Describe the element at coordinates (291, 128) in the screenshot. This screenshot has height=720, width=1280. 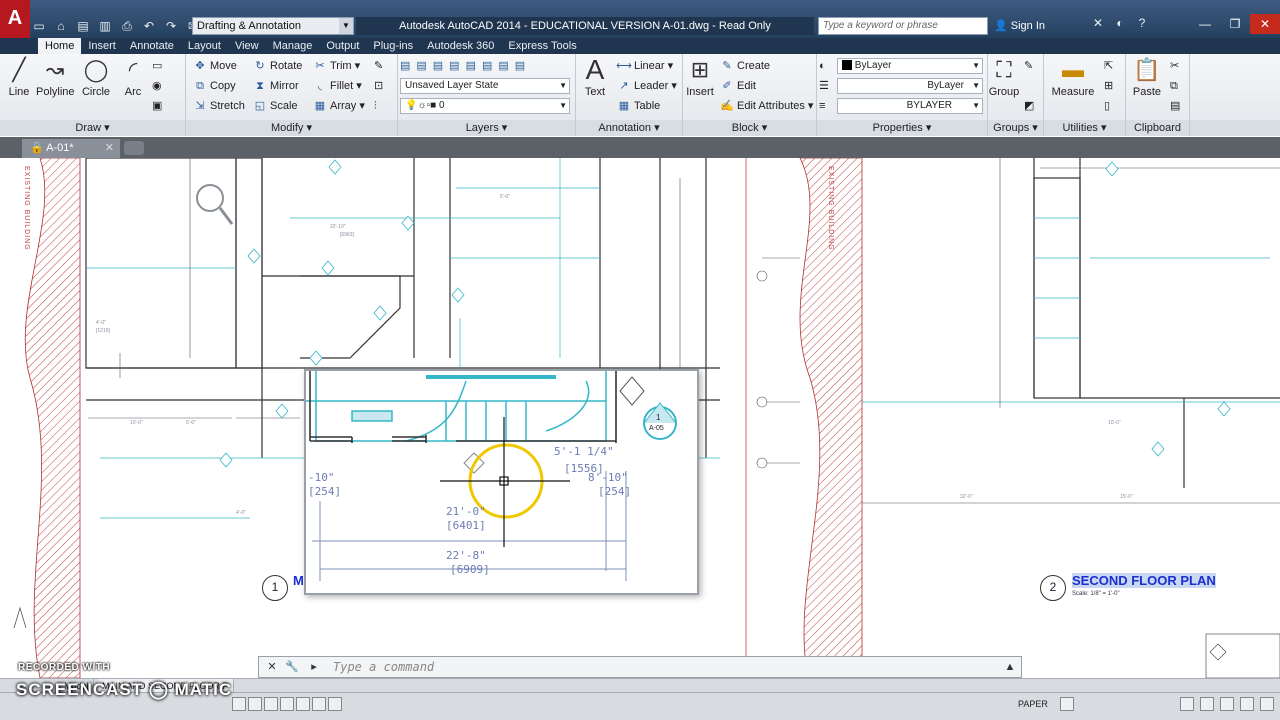
I see `modify-panel-title: Modify ▾` at that location.